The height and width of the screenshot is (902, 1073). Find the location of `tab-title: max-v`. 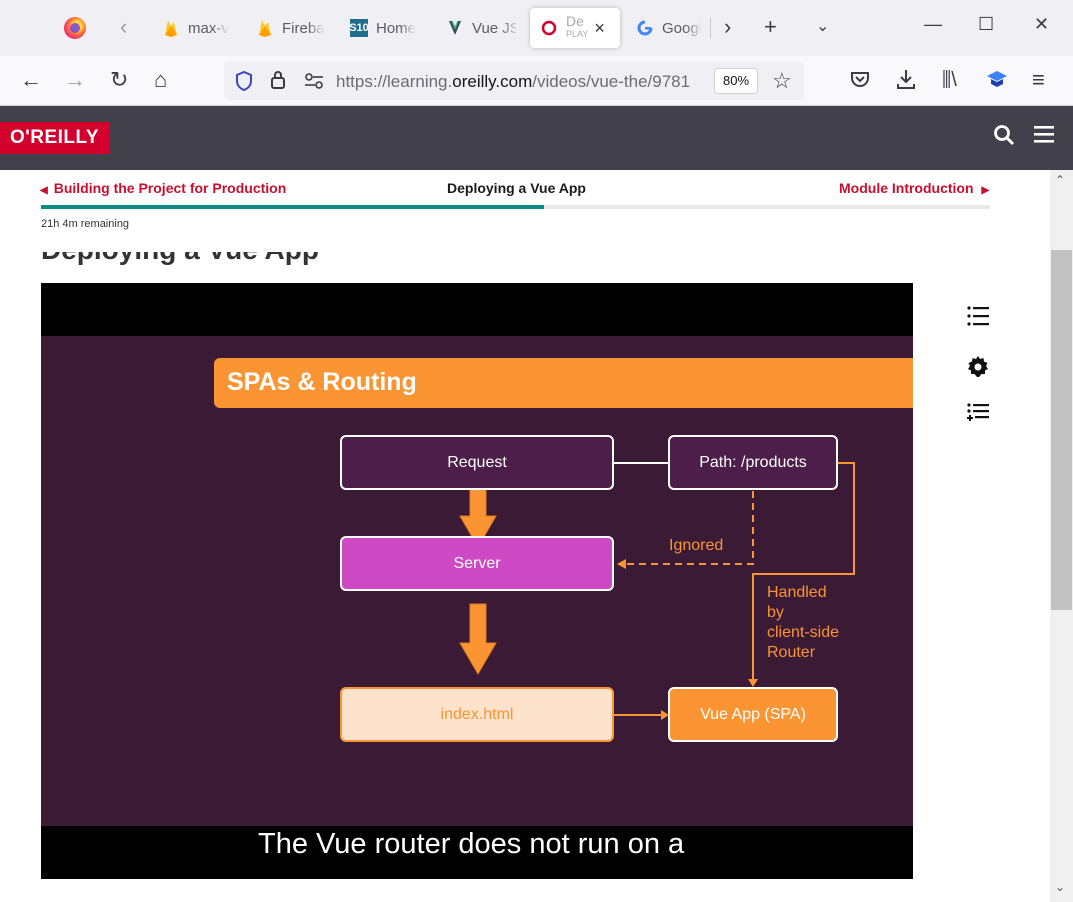

tab-title: max-v is located at coordinates (208, 28).